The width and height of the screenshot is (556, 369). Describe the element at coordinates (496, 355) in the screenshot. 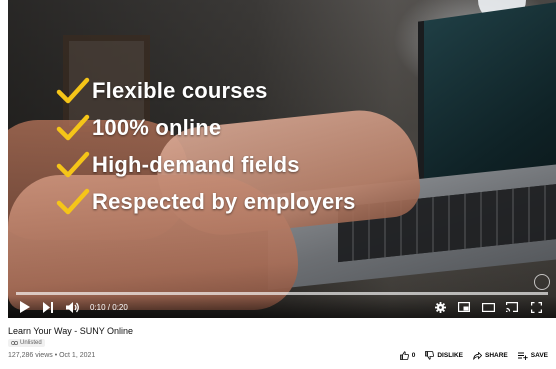

I see `share-label: SHARE` at that location.